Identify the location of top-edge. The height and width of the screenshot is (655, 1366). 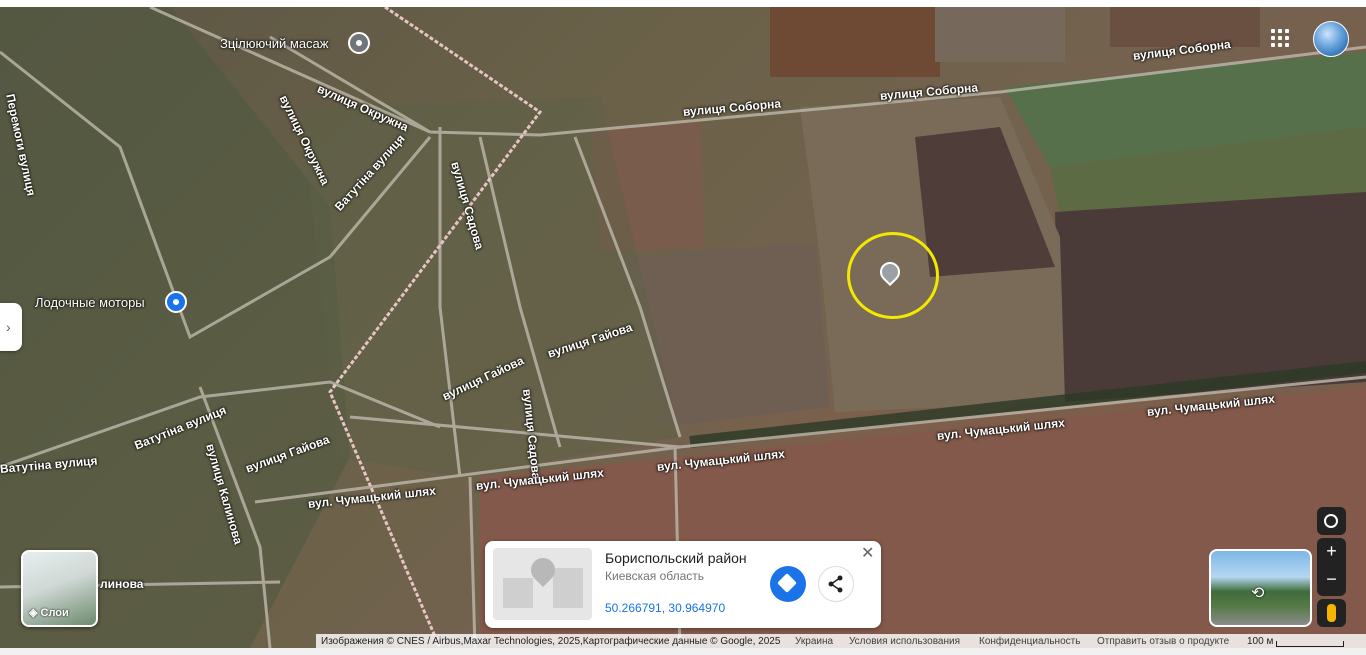
(683, 3).